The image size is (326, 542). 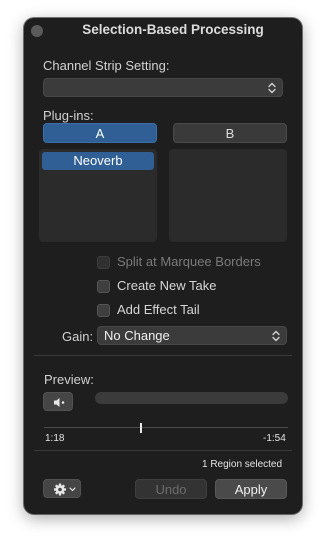 I want to click on gear-icon, so click(x=65, y=489).